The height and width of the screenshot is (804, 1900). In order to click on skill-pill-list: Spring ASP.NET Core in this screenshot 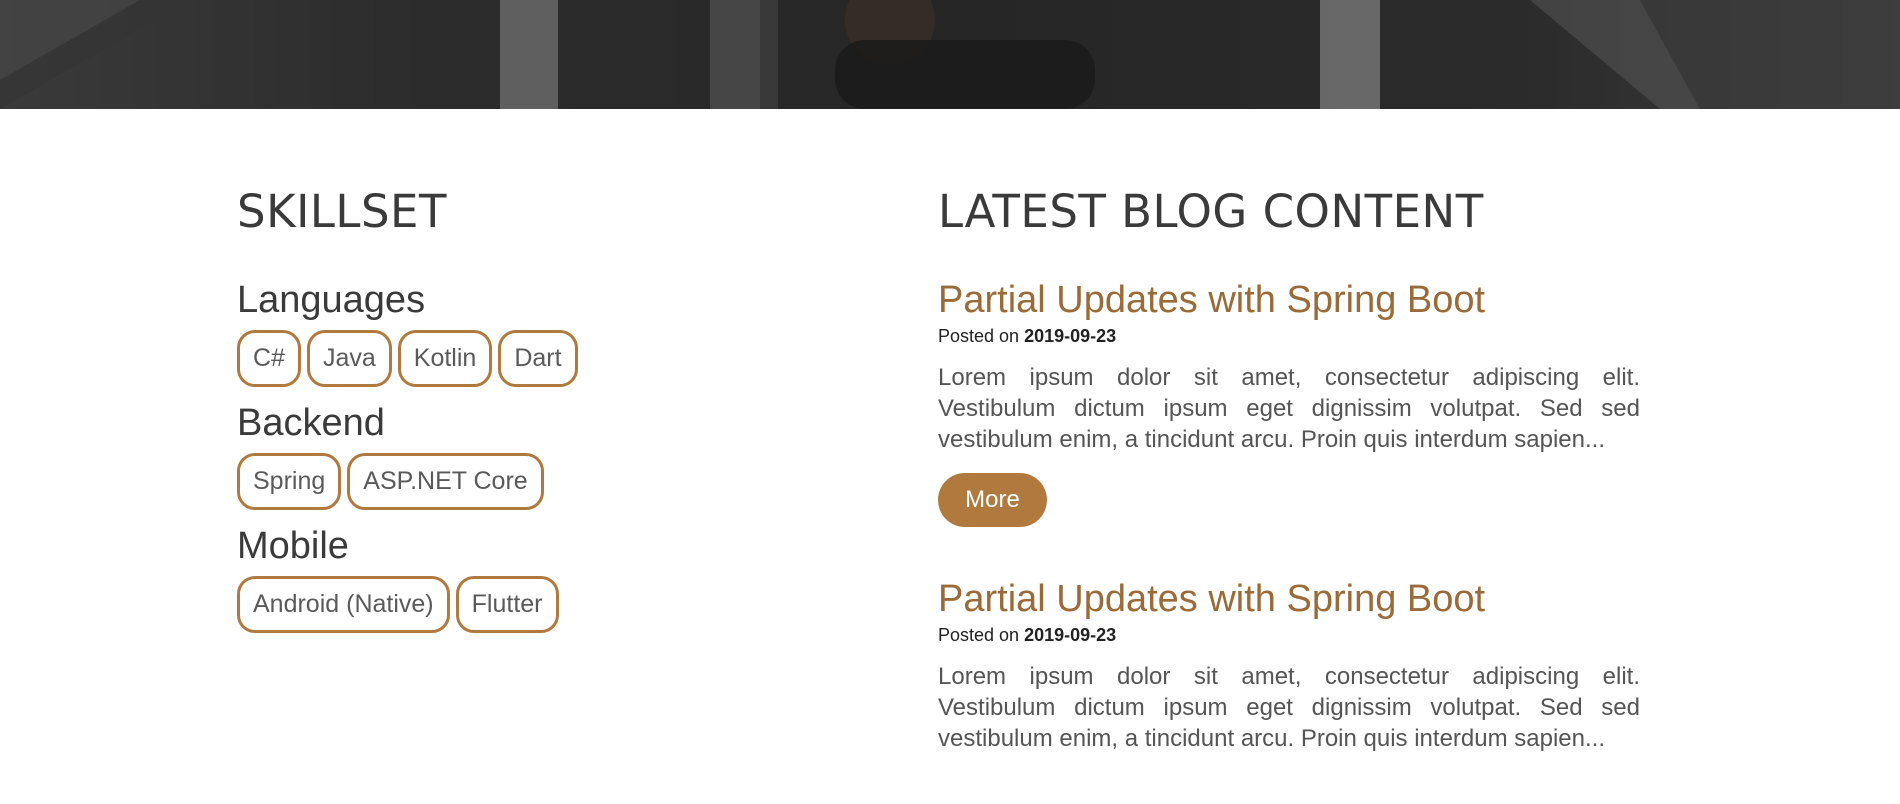, I will do `click(537, 481)`.